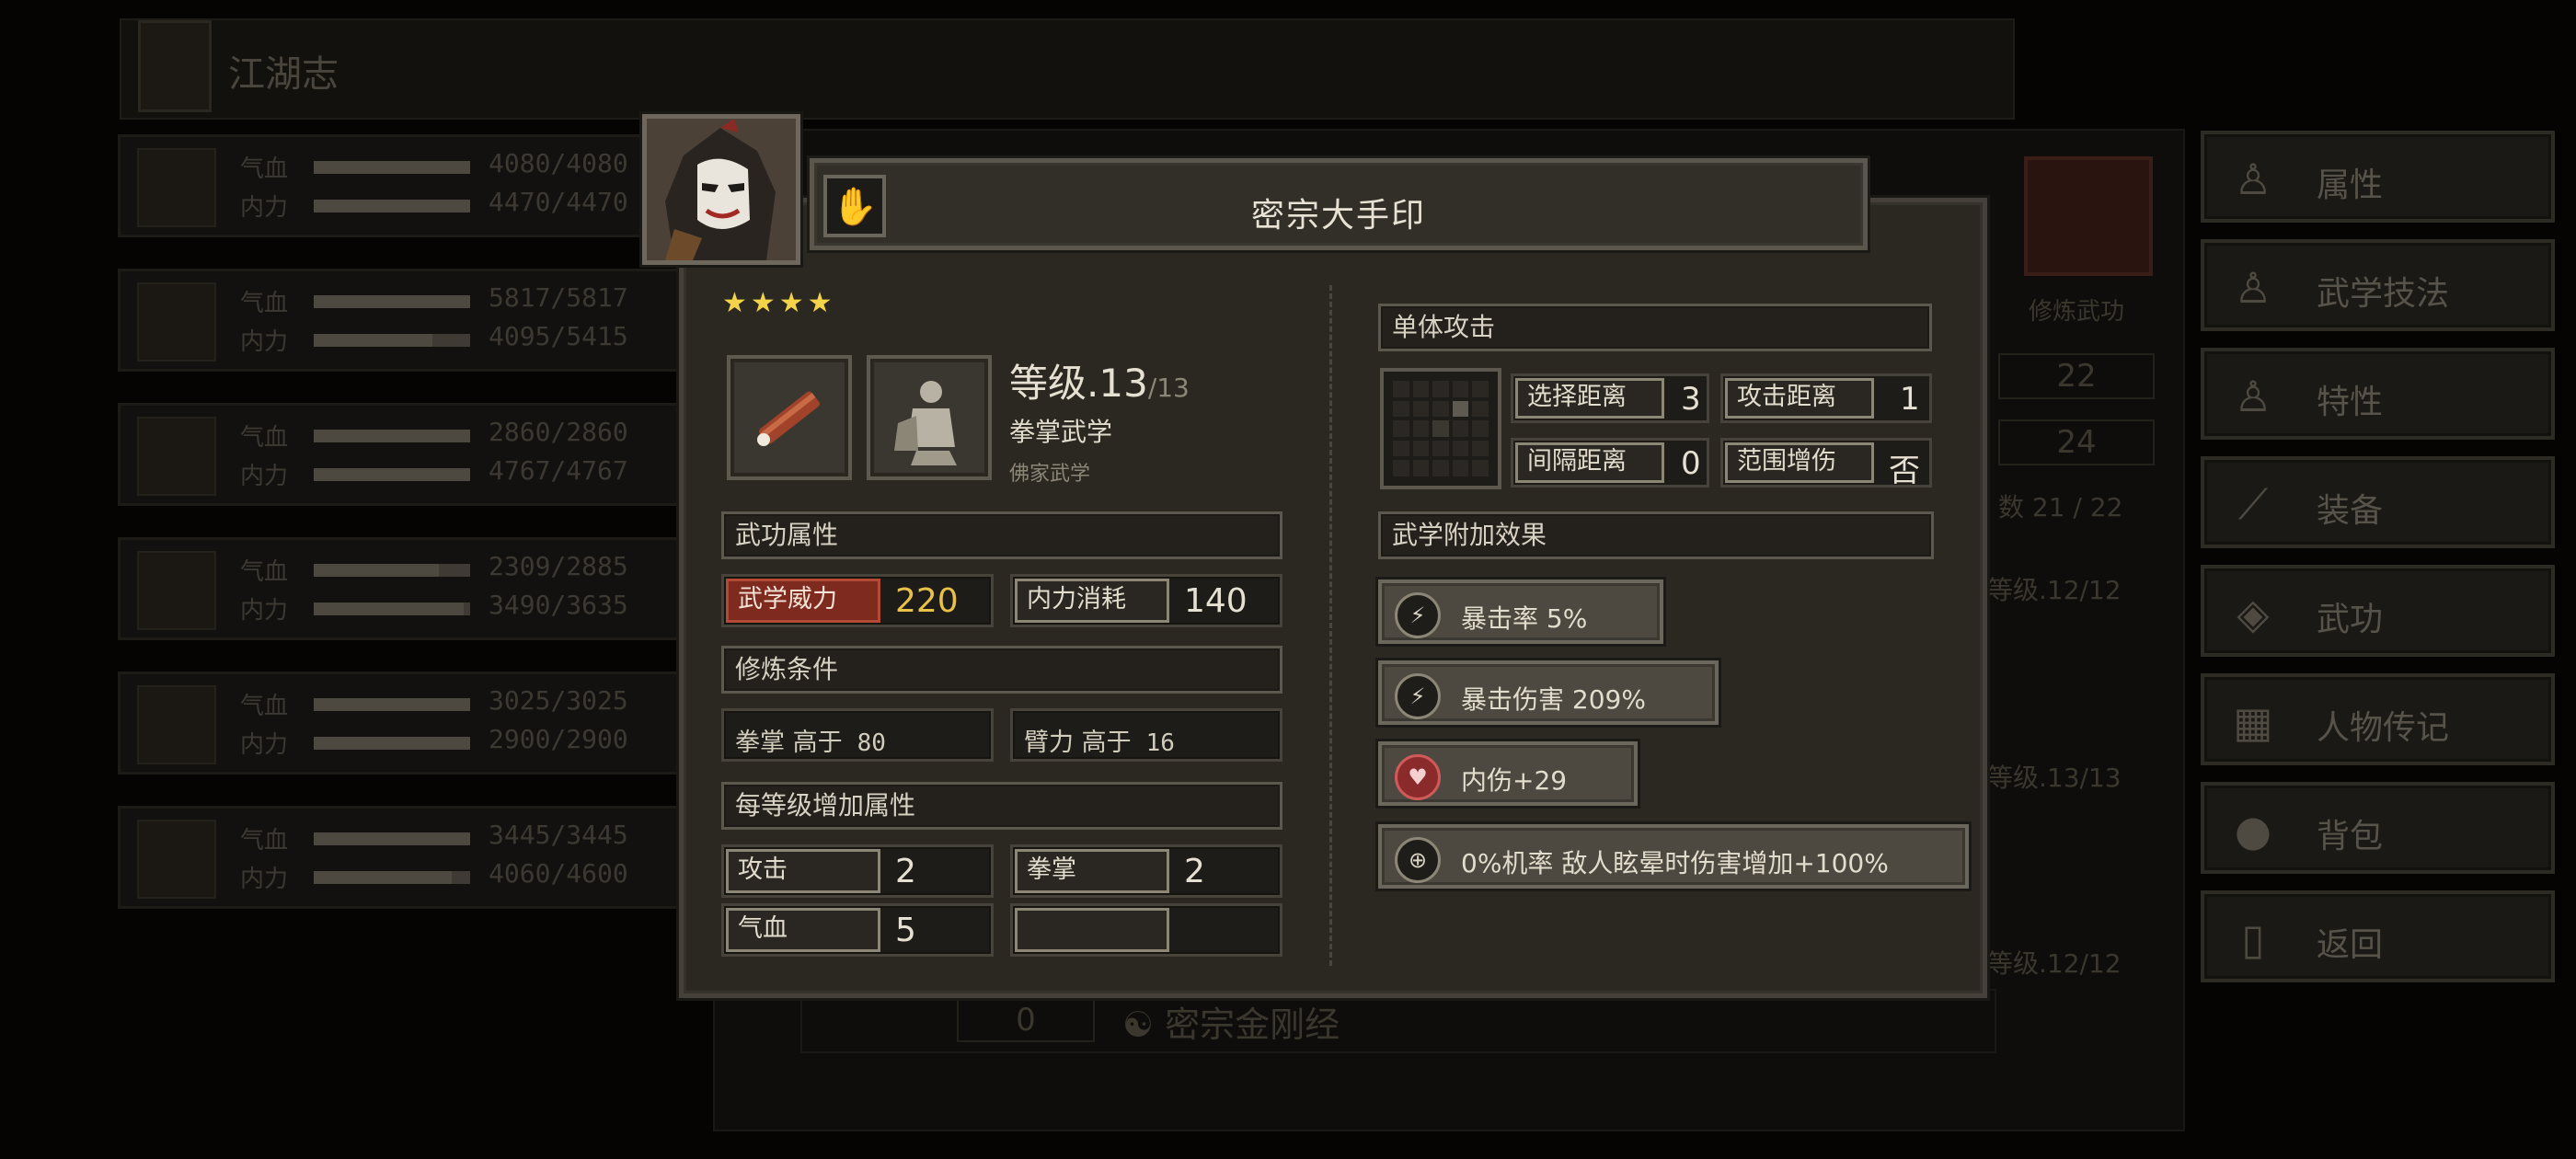 The image size is (2576, 1159). Describe the element at coordinates (2350, 511) in the screenshot. I see `menu-label: 装备` at that location.